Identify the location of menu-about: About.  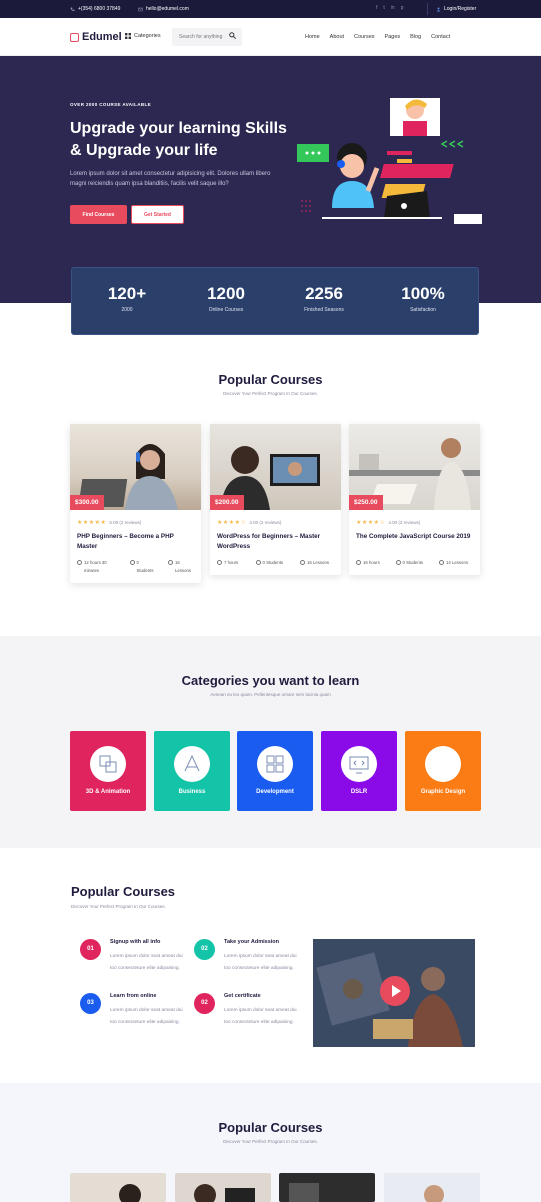
(337, 37).